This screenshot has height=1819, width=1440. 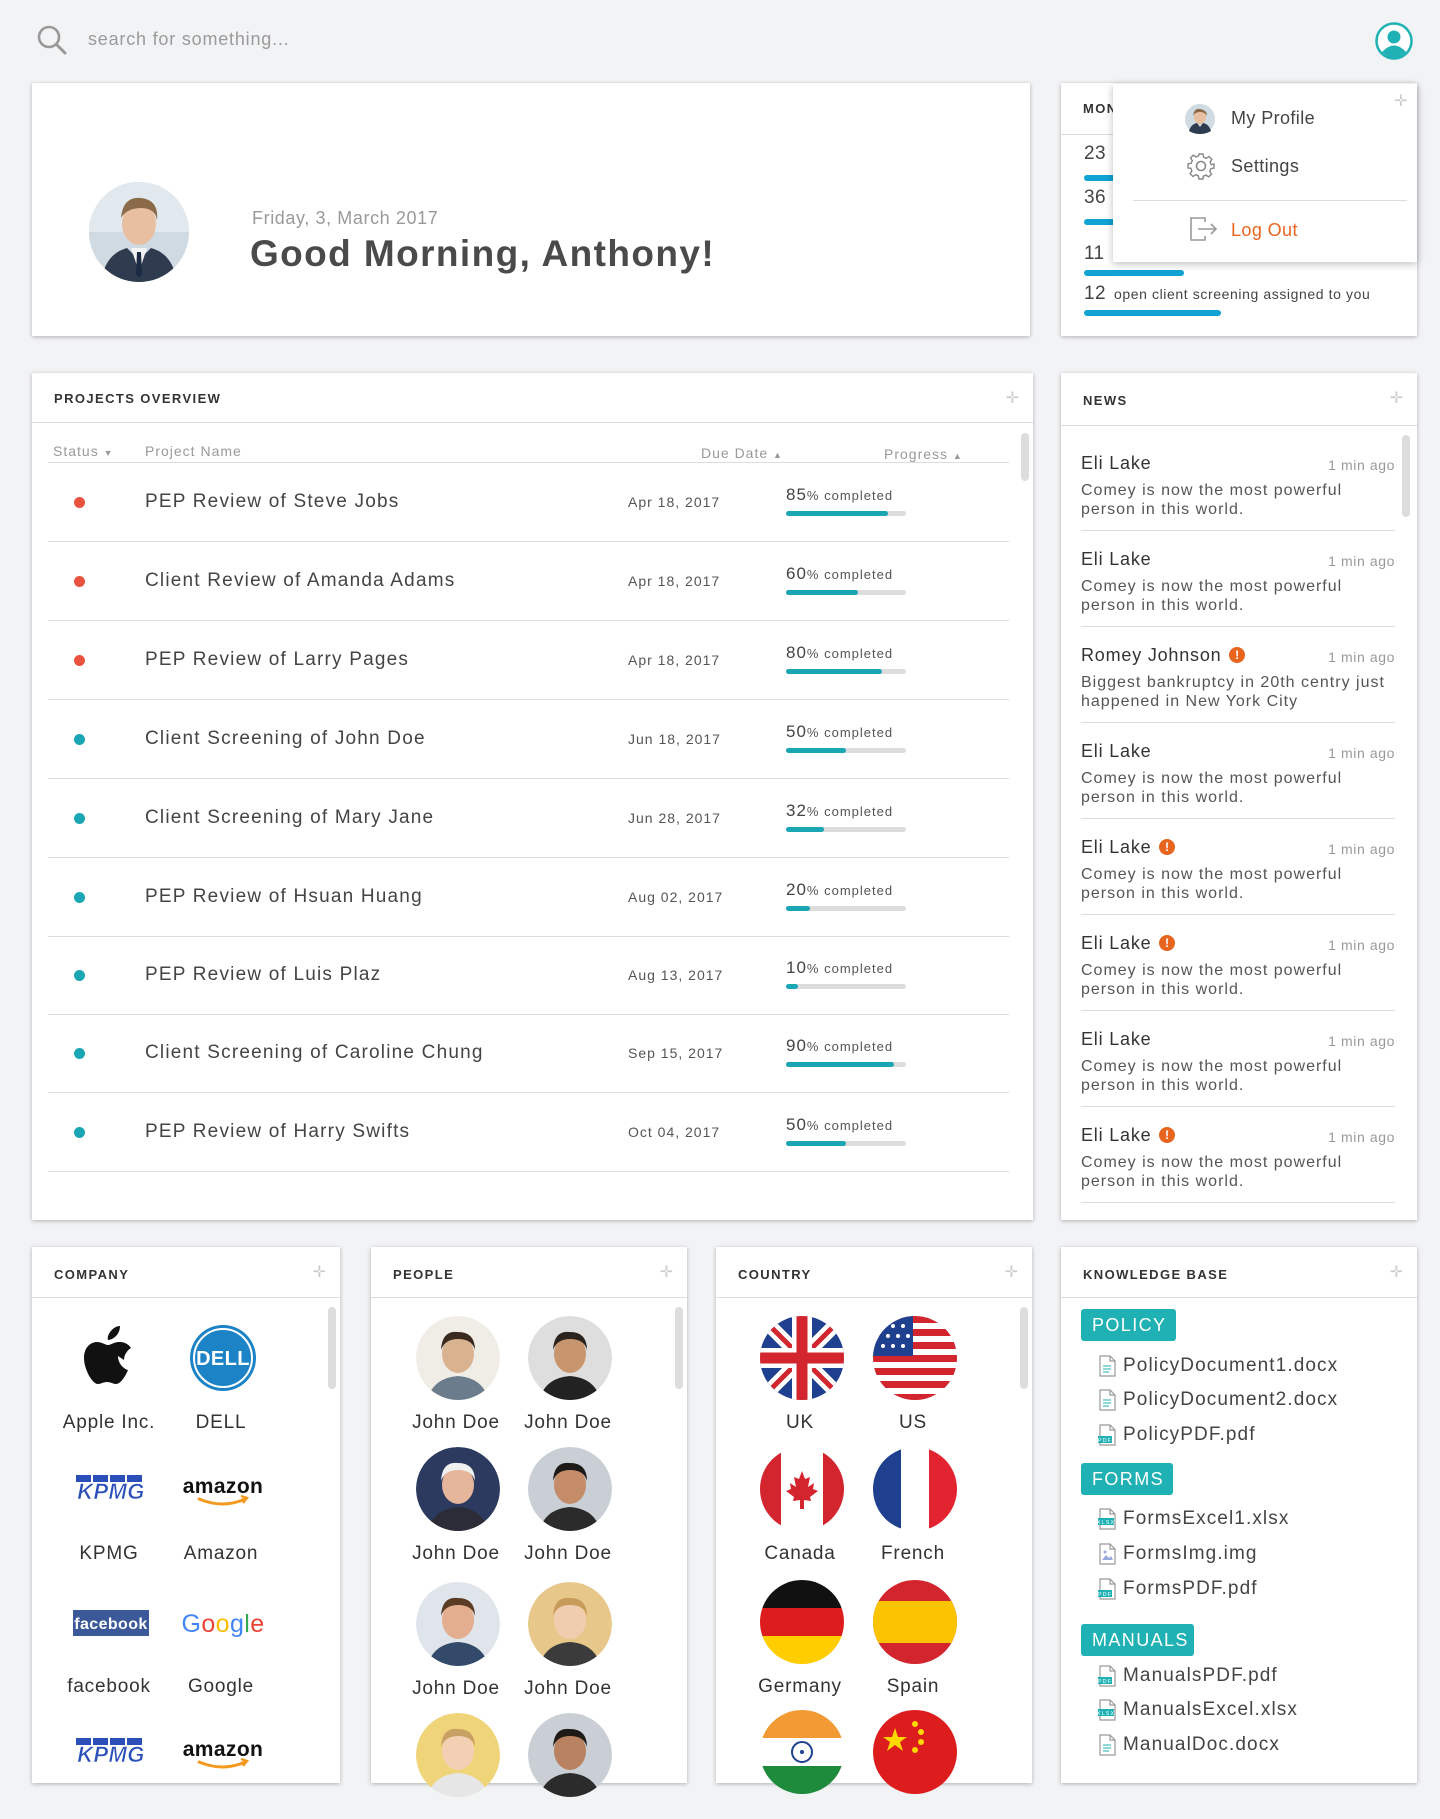 I want to click on country-item: French, so click(x=913, y=1507).